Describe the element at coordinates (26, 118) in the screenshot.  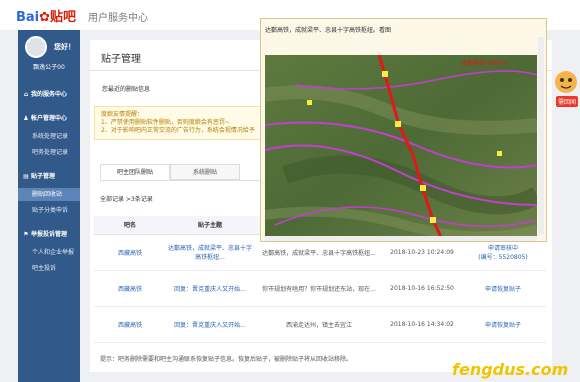
I see `user-icon: ♟` at that location.